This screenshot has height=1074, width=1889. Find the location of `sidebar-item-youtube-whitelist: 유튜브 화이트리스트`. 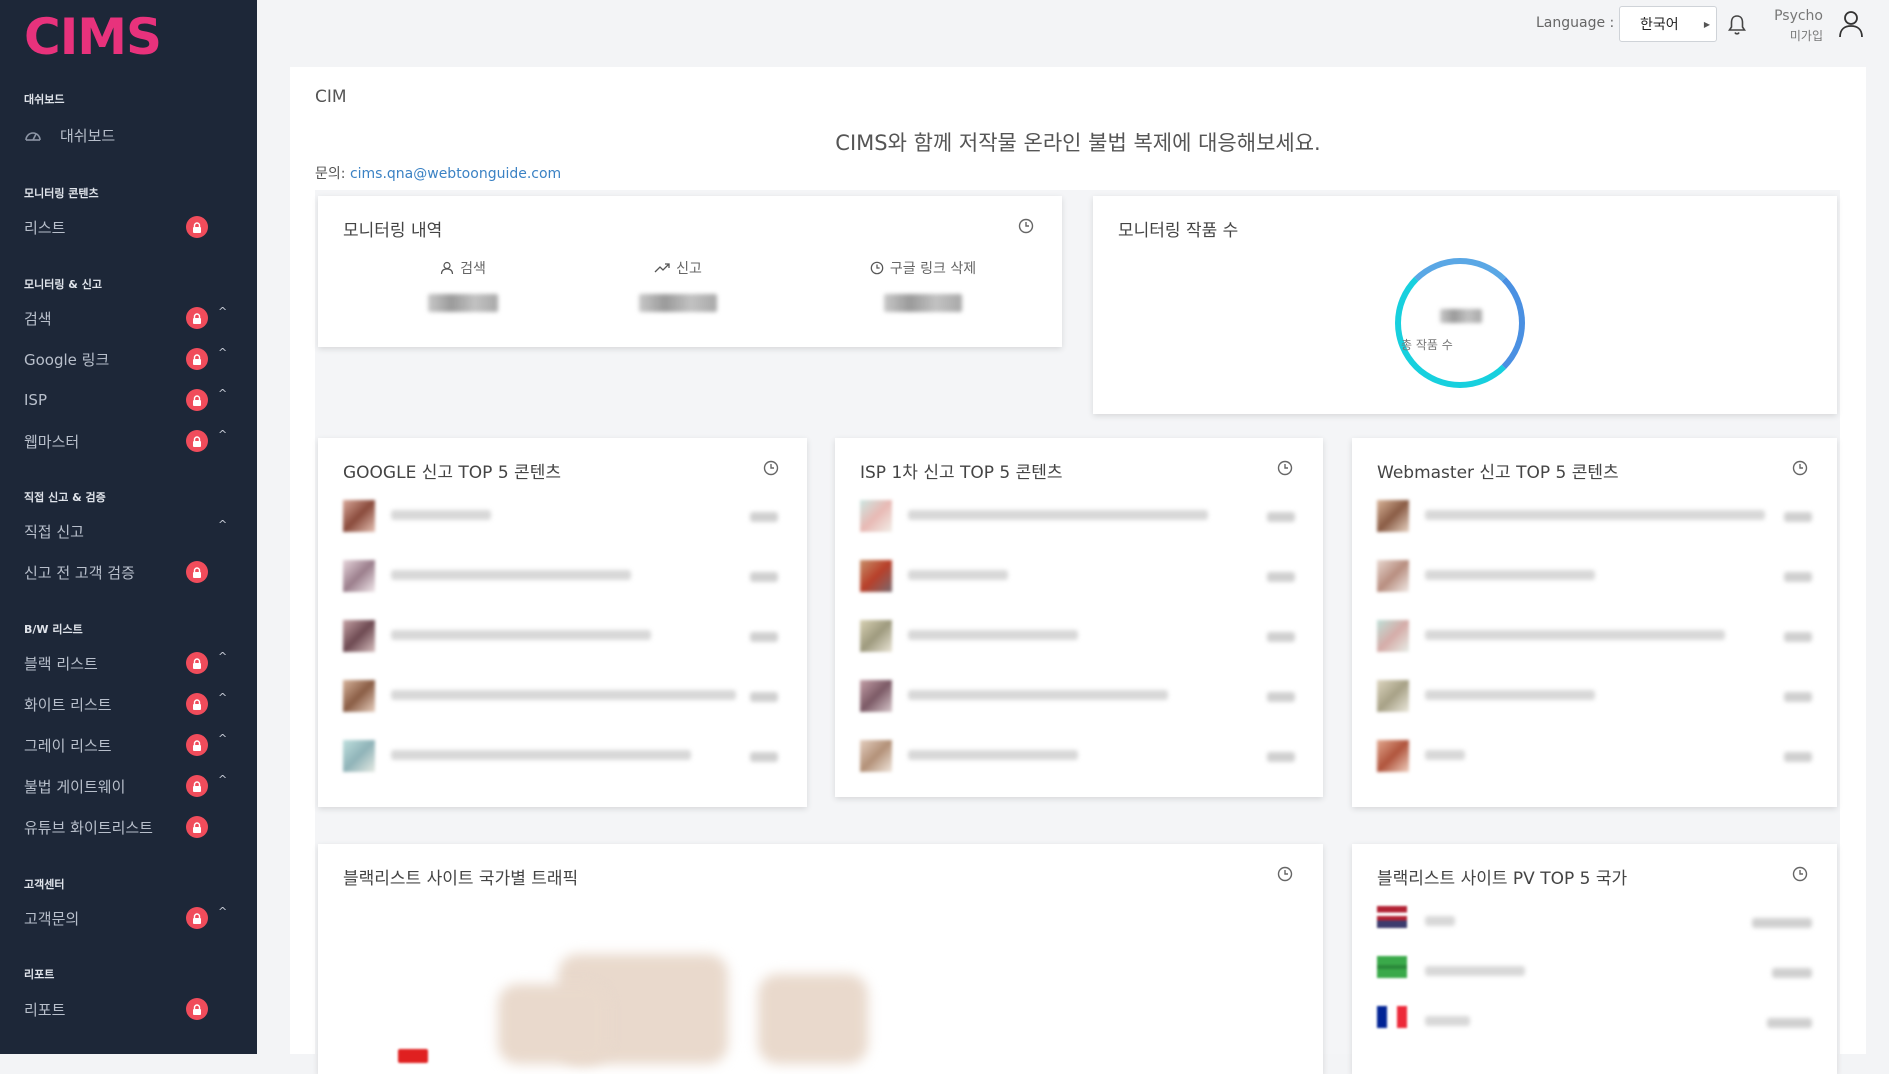

sidebar-item-youtube-whitelist: 유튜브 화이트리스트 is located at coordinates (129, 827).